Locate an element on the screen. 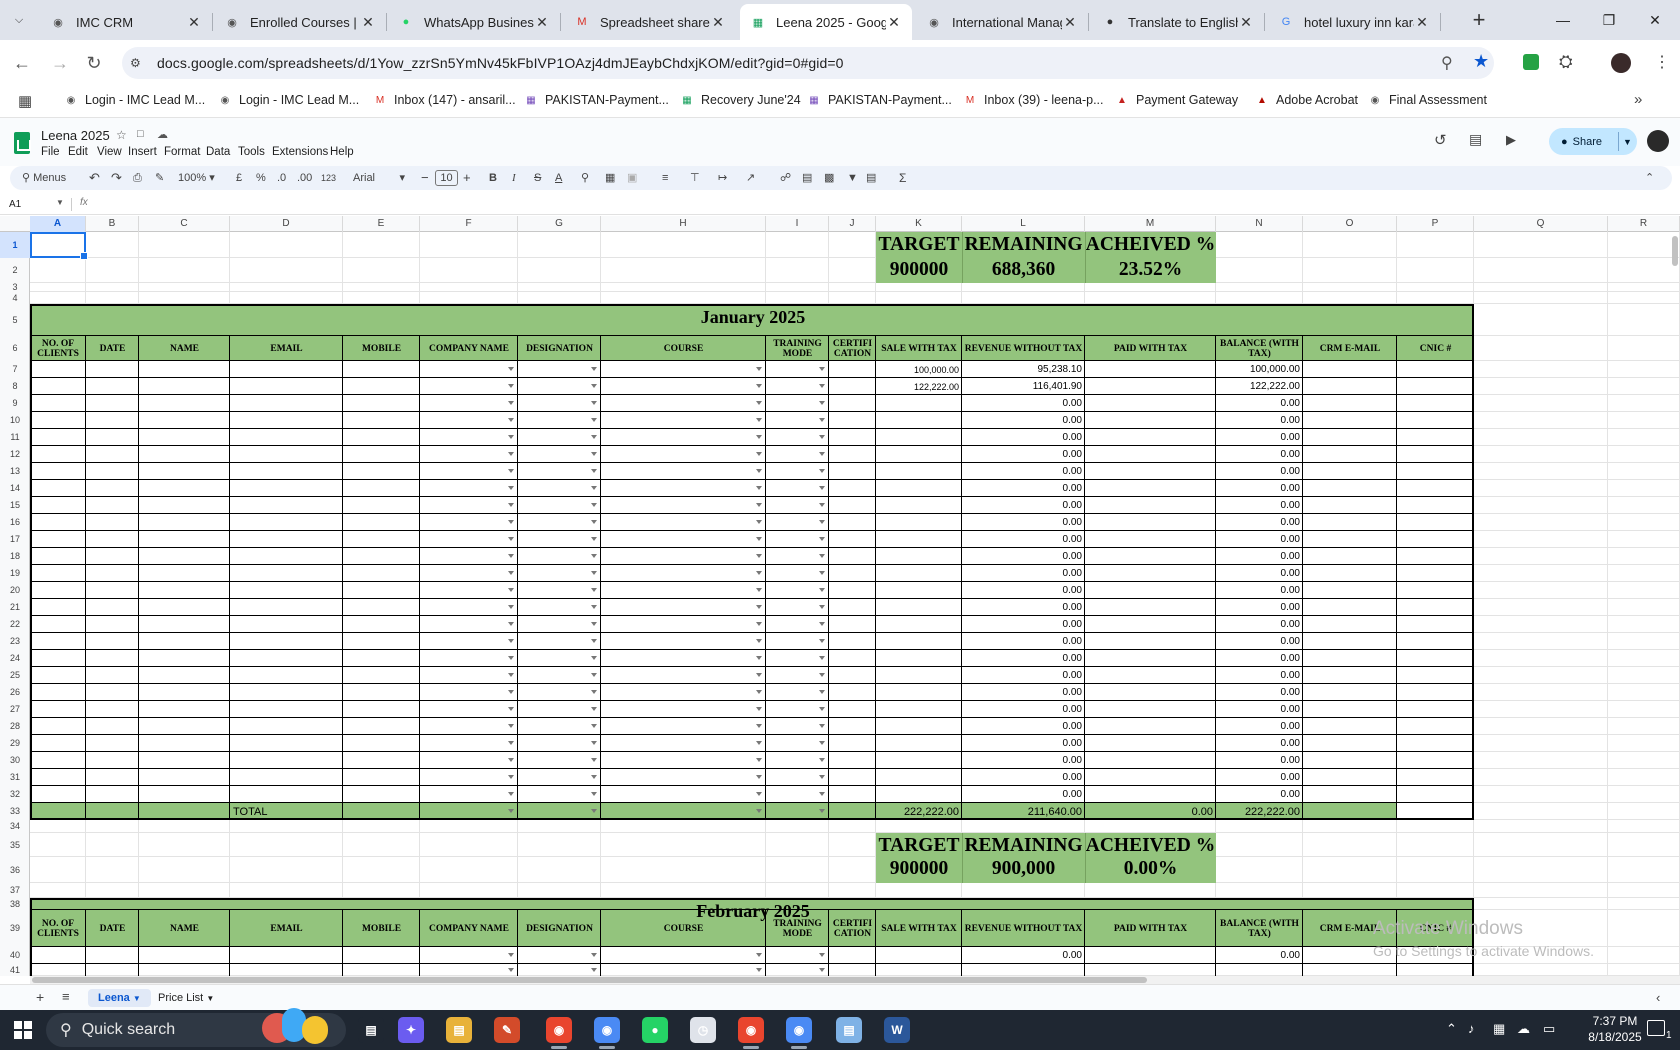 This screenshot has width=1680, height=1050. row-header-3: 3 is located at coordinates (15, 287).